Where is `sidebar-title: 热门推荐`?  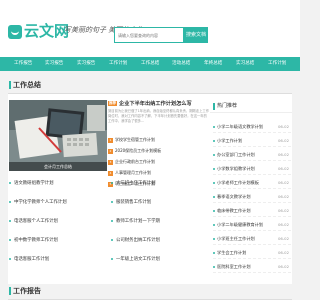 sidebar-title: 热门推荐 is located at coordinates (251, 106).